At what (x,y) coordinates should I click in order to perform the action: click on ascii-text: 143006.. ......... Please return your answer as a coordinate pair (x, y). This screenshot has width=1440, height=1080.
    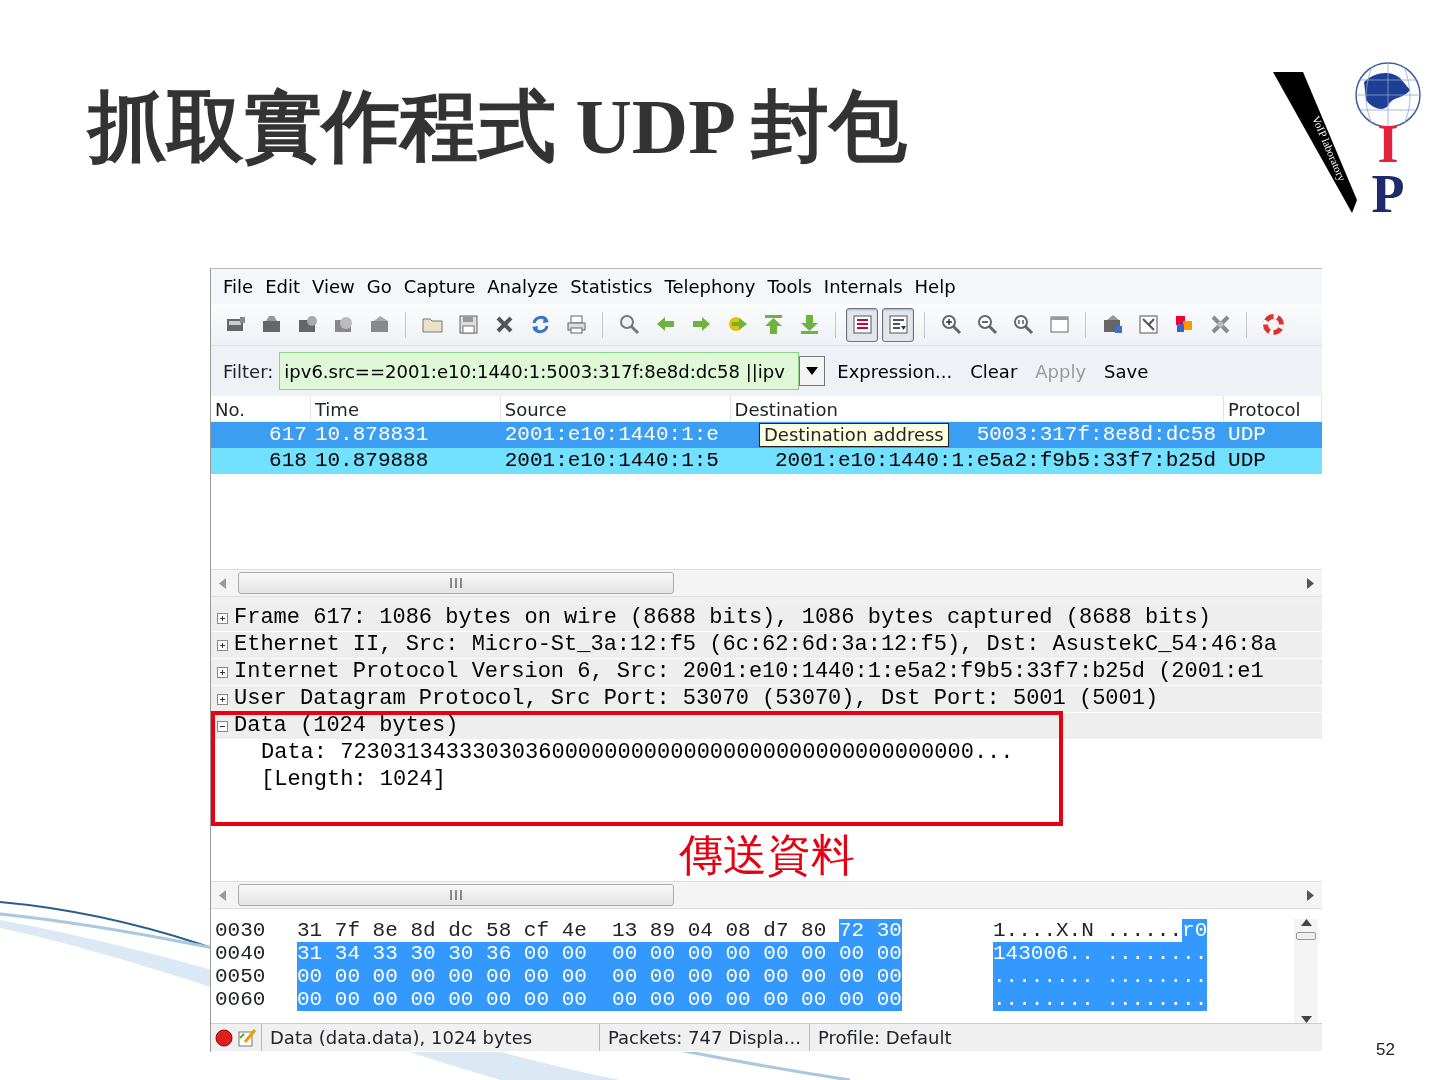
    Looking at the image, I should click on (1100, 953).